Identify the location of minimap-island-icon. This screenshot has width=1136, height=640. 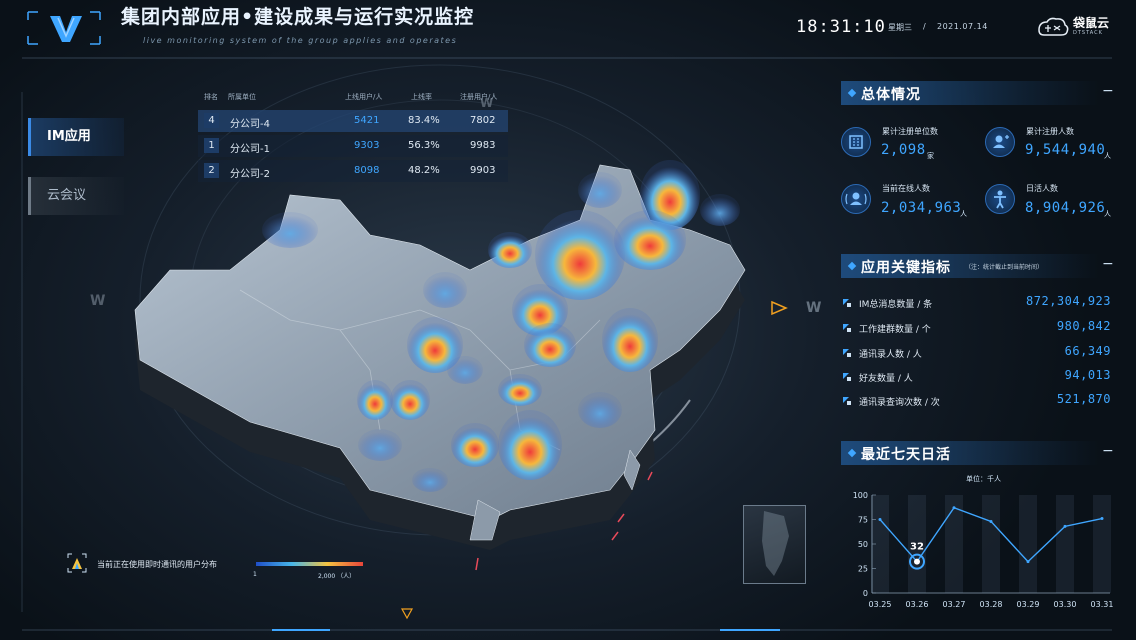
(775, 543).